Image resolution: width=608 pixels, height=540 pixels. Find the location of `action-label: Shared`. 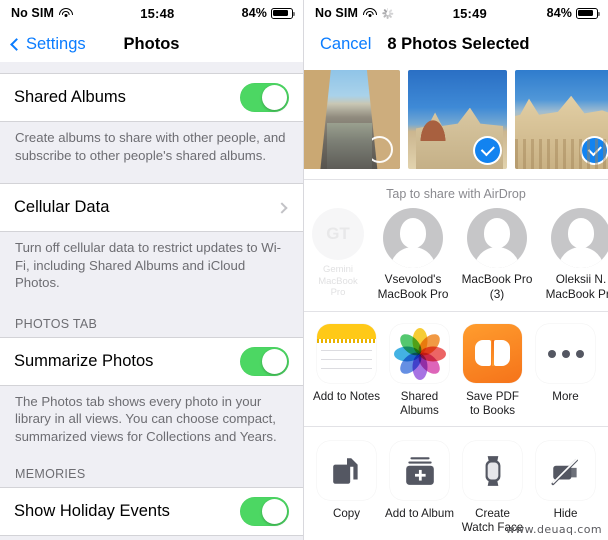

action-label: Shared is located at coordinates (419, 396).